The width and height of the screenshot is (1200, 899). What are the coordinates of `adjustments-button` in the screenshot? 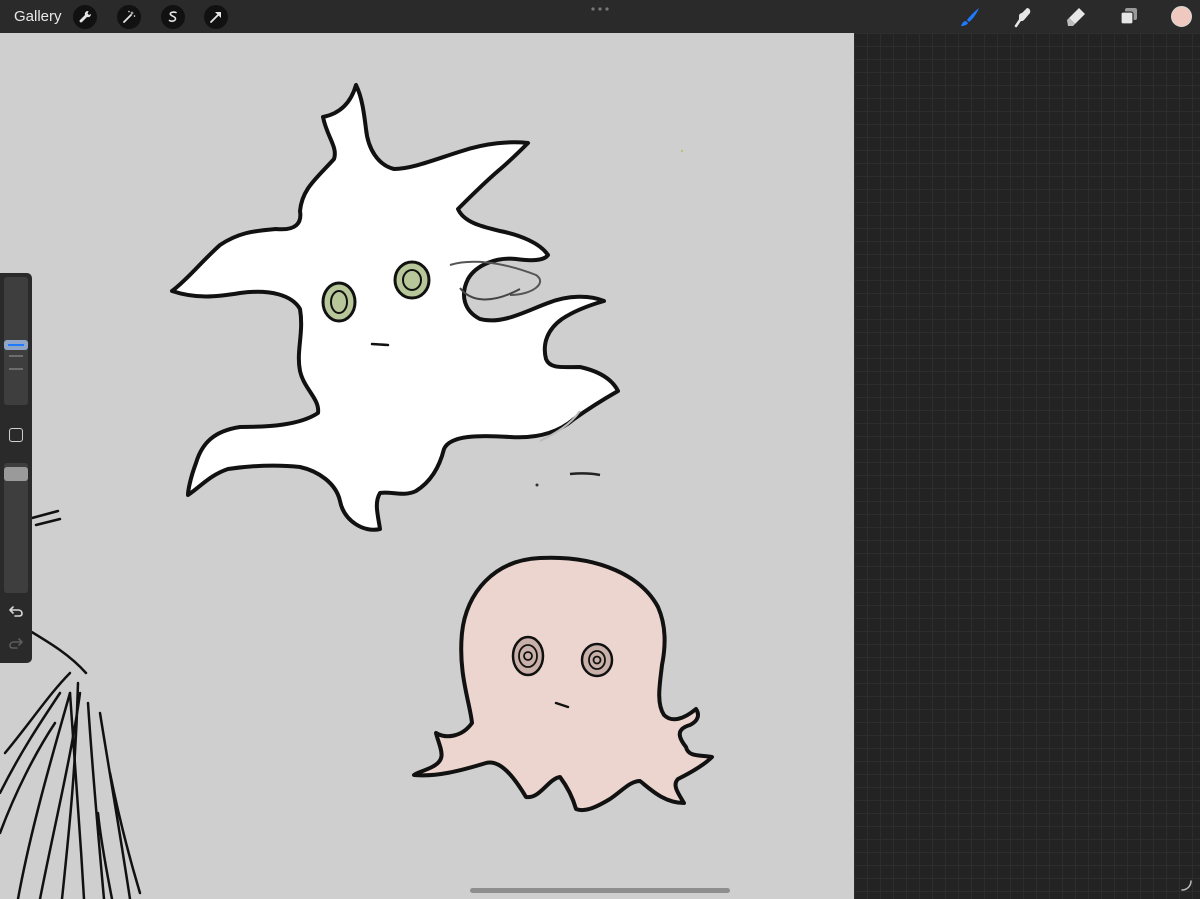 It's located at (129, 17).